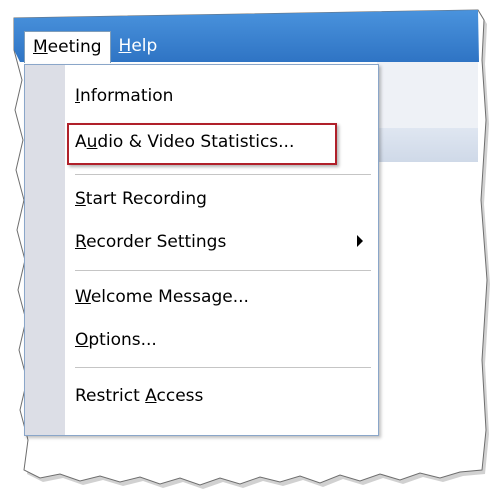  I want to click on menu-item-mnemonic: A, so click(151, 396).